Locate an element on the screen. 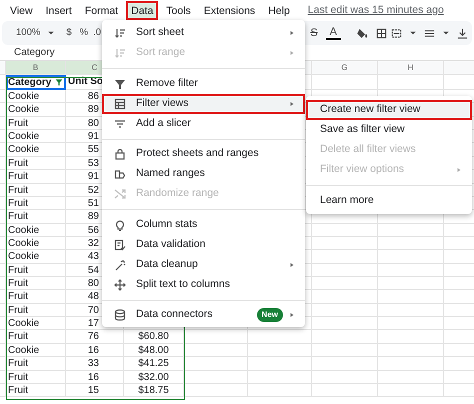 This screenshot has height=404, width=474. percent-format-button: % is located at coordinates (84, 33).